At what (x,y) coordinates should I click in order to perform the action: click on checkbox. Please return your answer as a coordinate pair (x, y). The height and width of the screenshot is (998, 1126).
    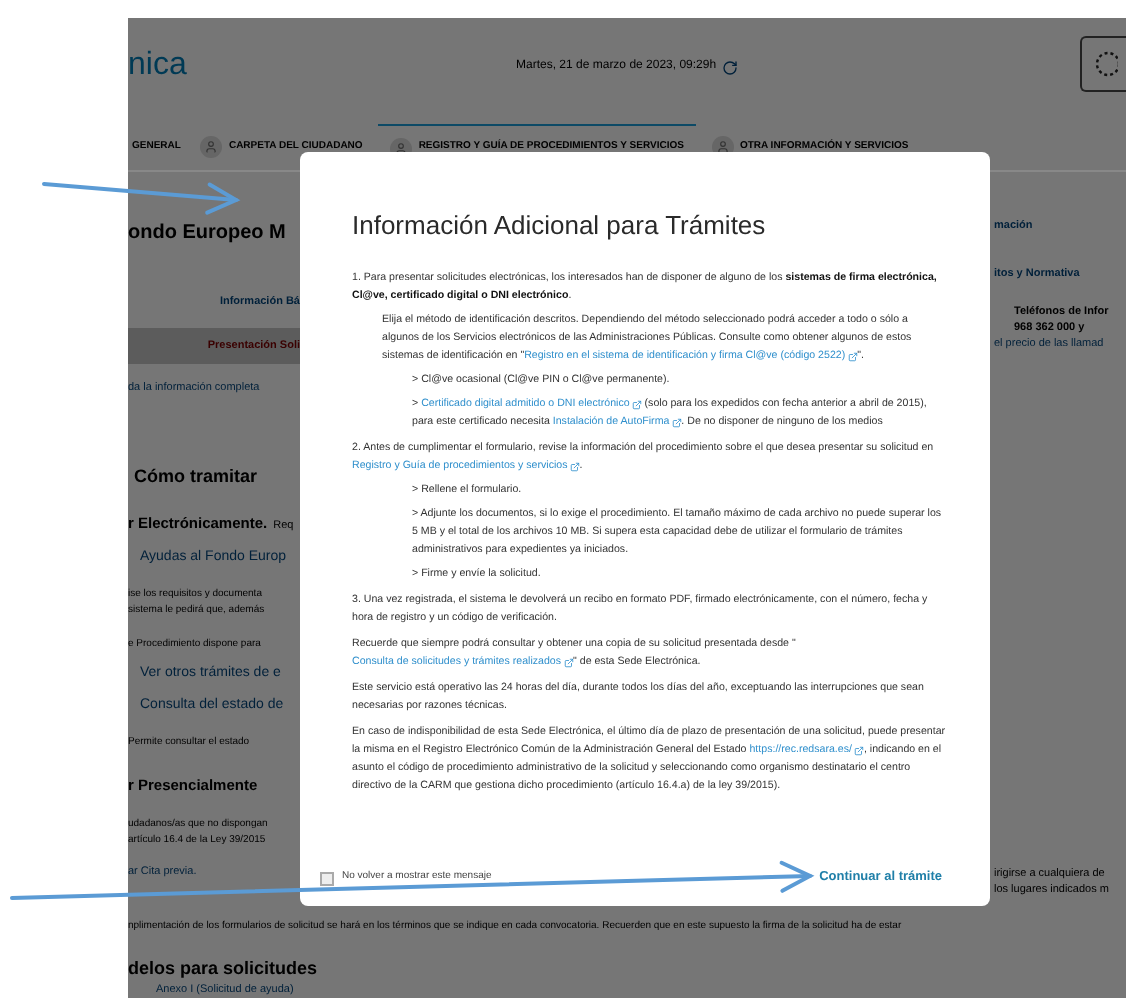
    Looking at the image, I should click on (327, 878).